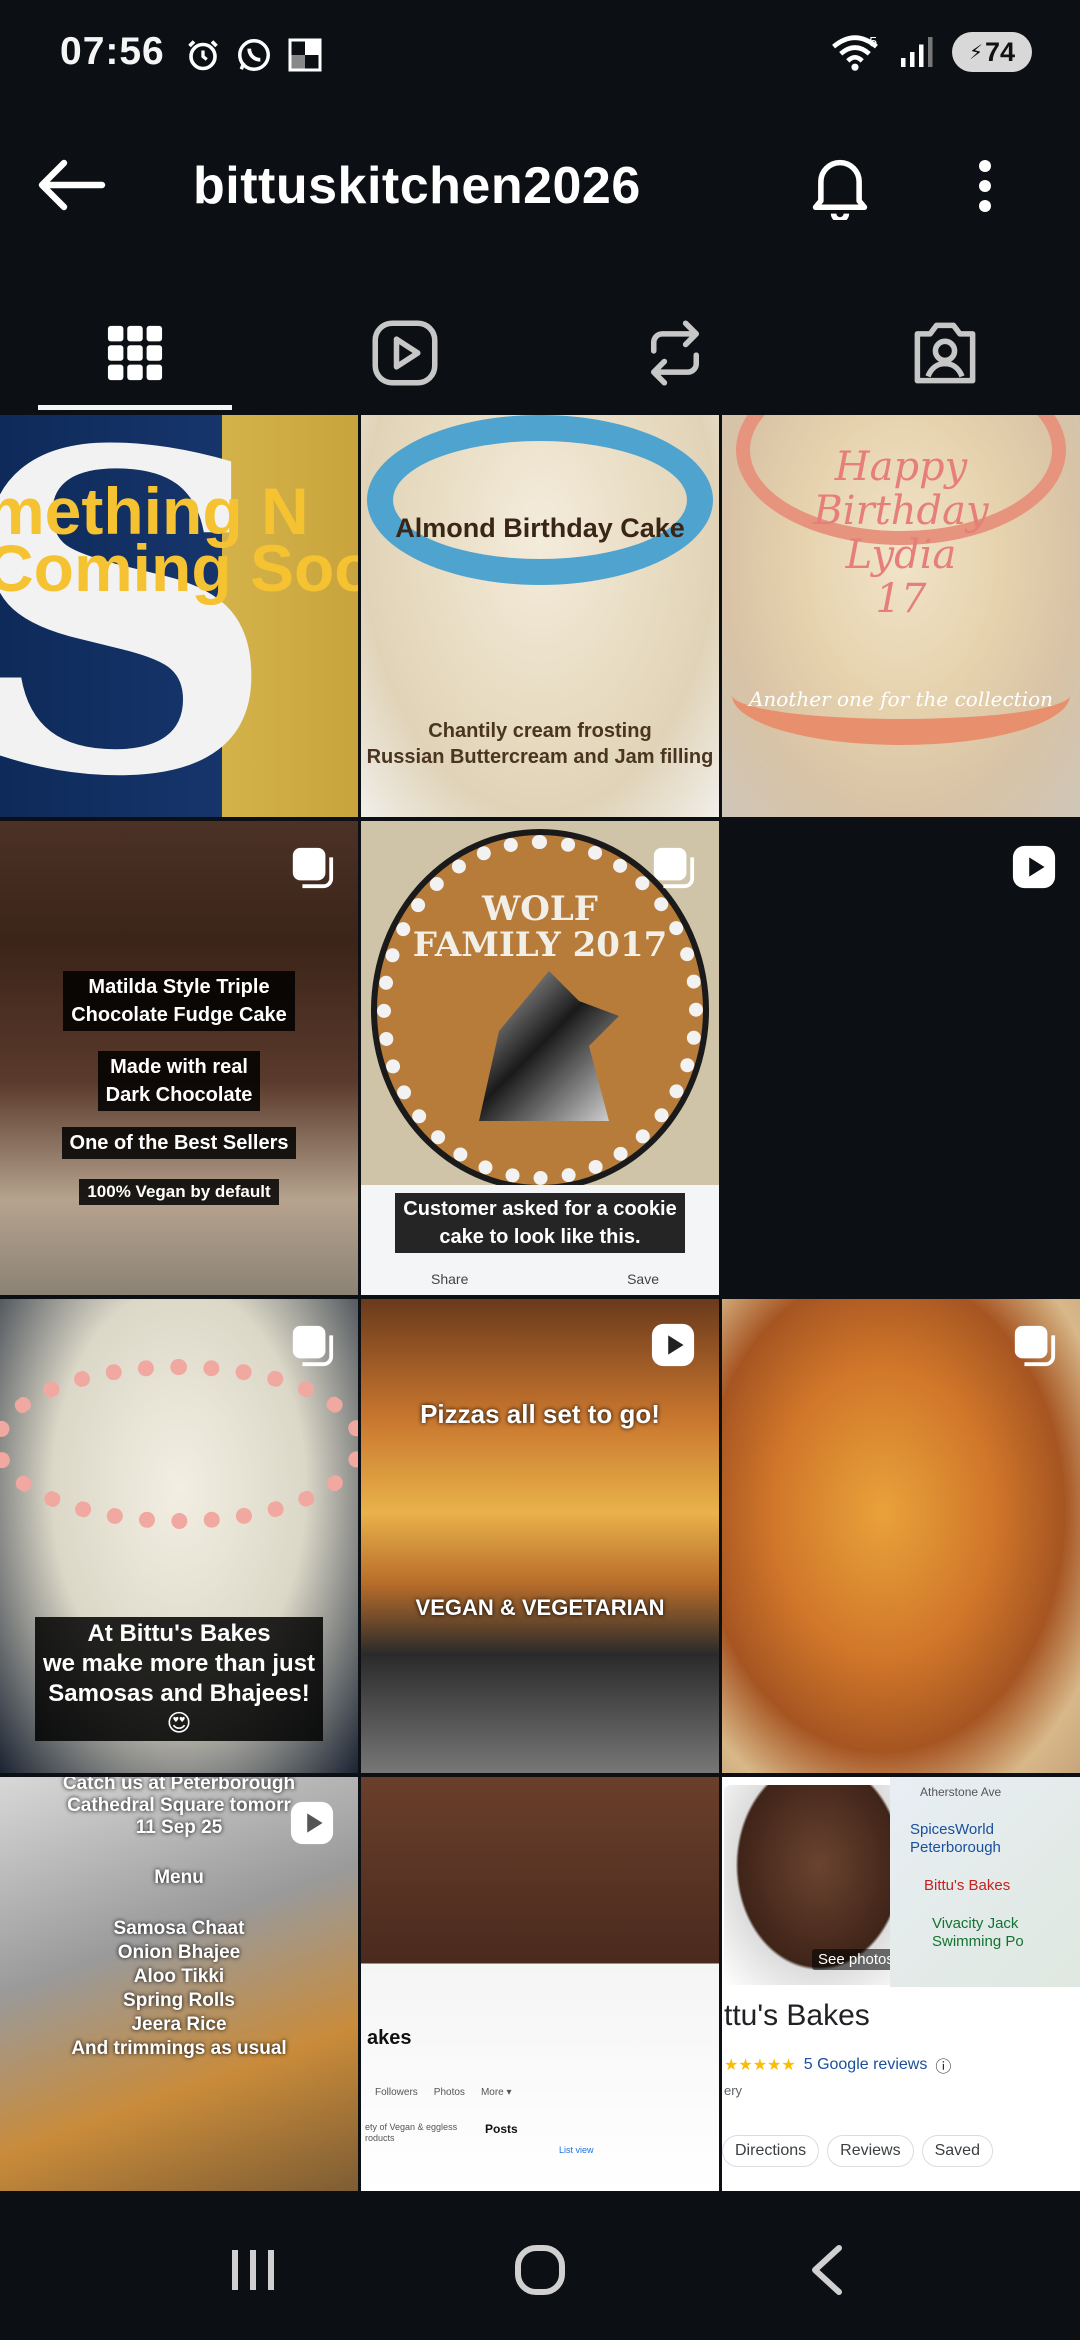 Image resolution: width=1080 pixels, height=2340 pixels. What do you see at coordinates (771, 2151) in the screenshot?
I see `directions-chip: Directions` at bounding box center [771, 2151].